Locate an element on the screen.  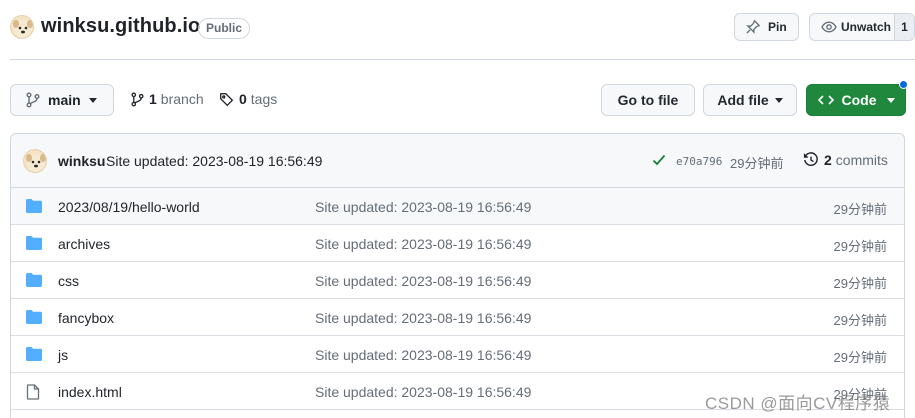
file-name-link: archives is located at coordinates (84, 244).